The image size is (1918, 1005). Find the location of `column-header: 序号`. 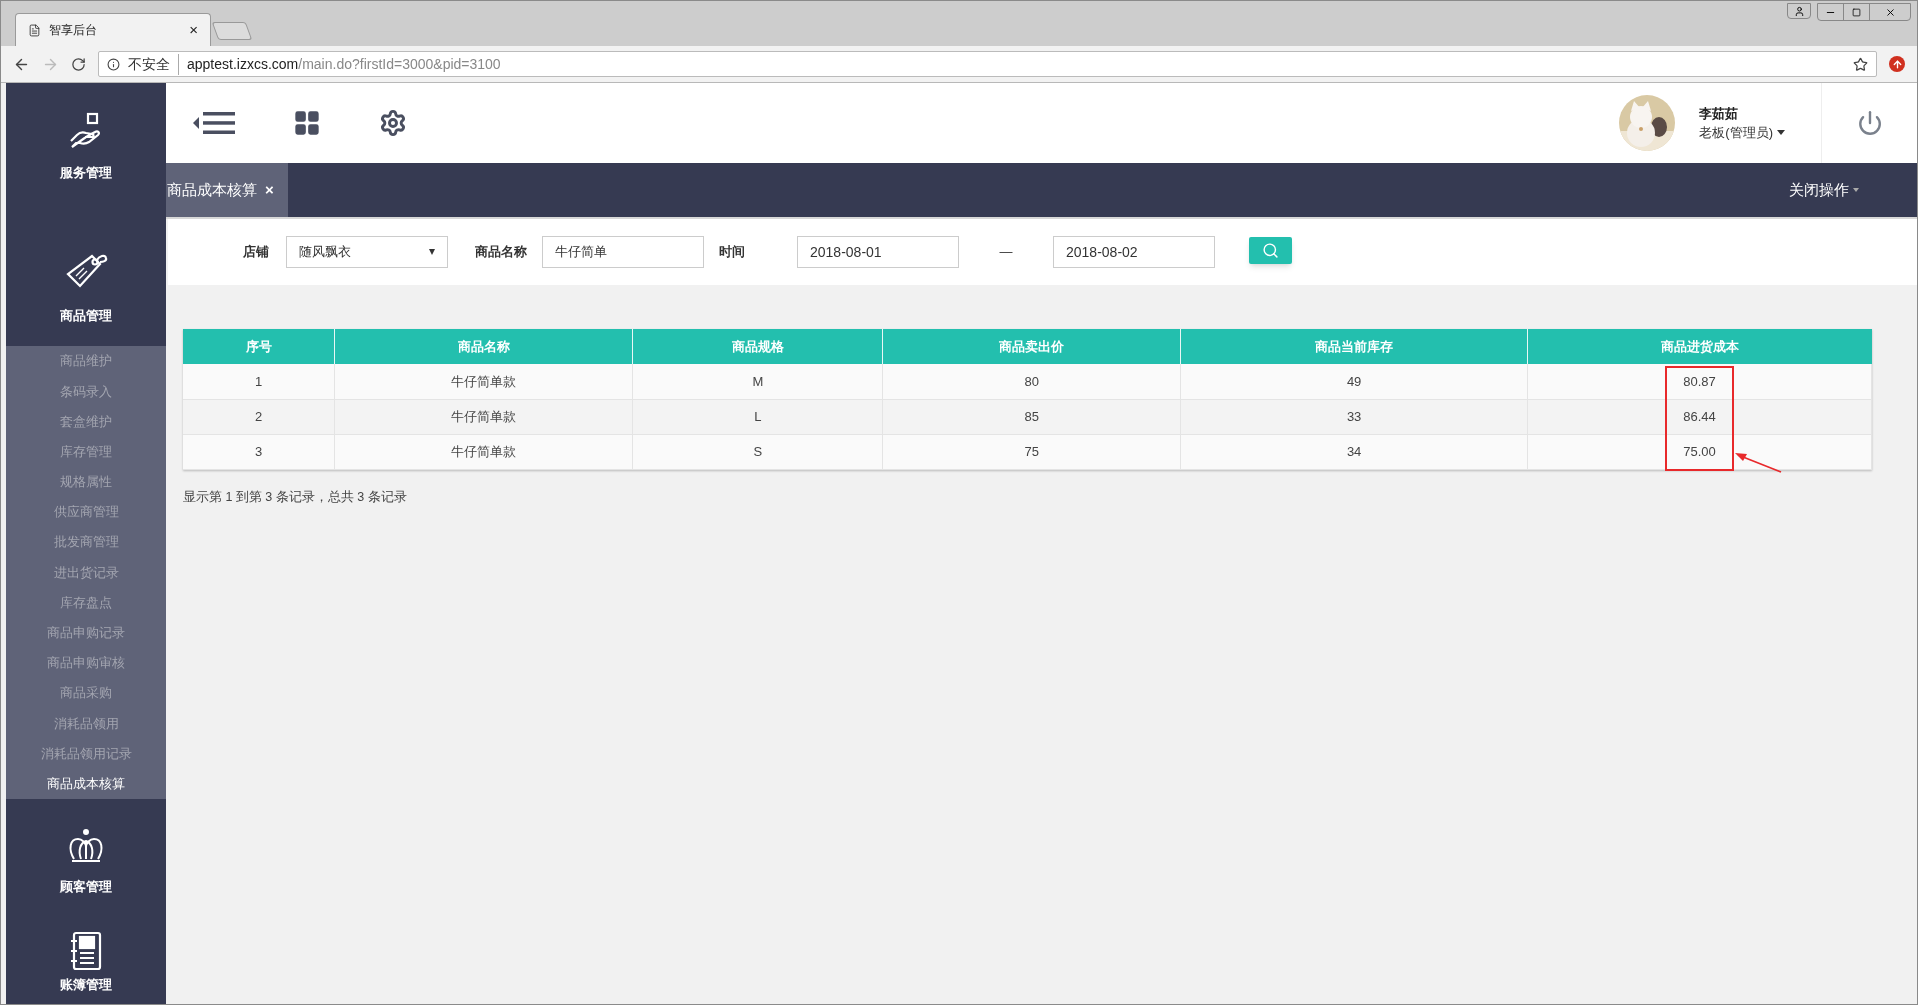

column-header: 序号 is located at coordinates (259, 346).